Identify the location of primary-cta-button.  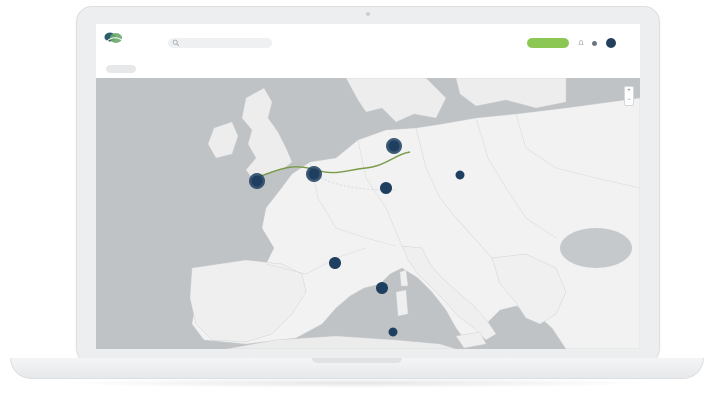
(548, 43).